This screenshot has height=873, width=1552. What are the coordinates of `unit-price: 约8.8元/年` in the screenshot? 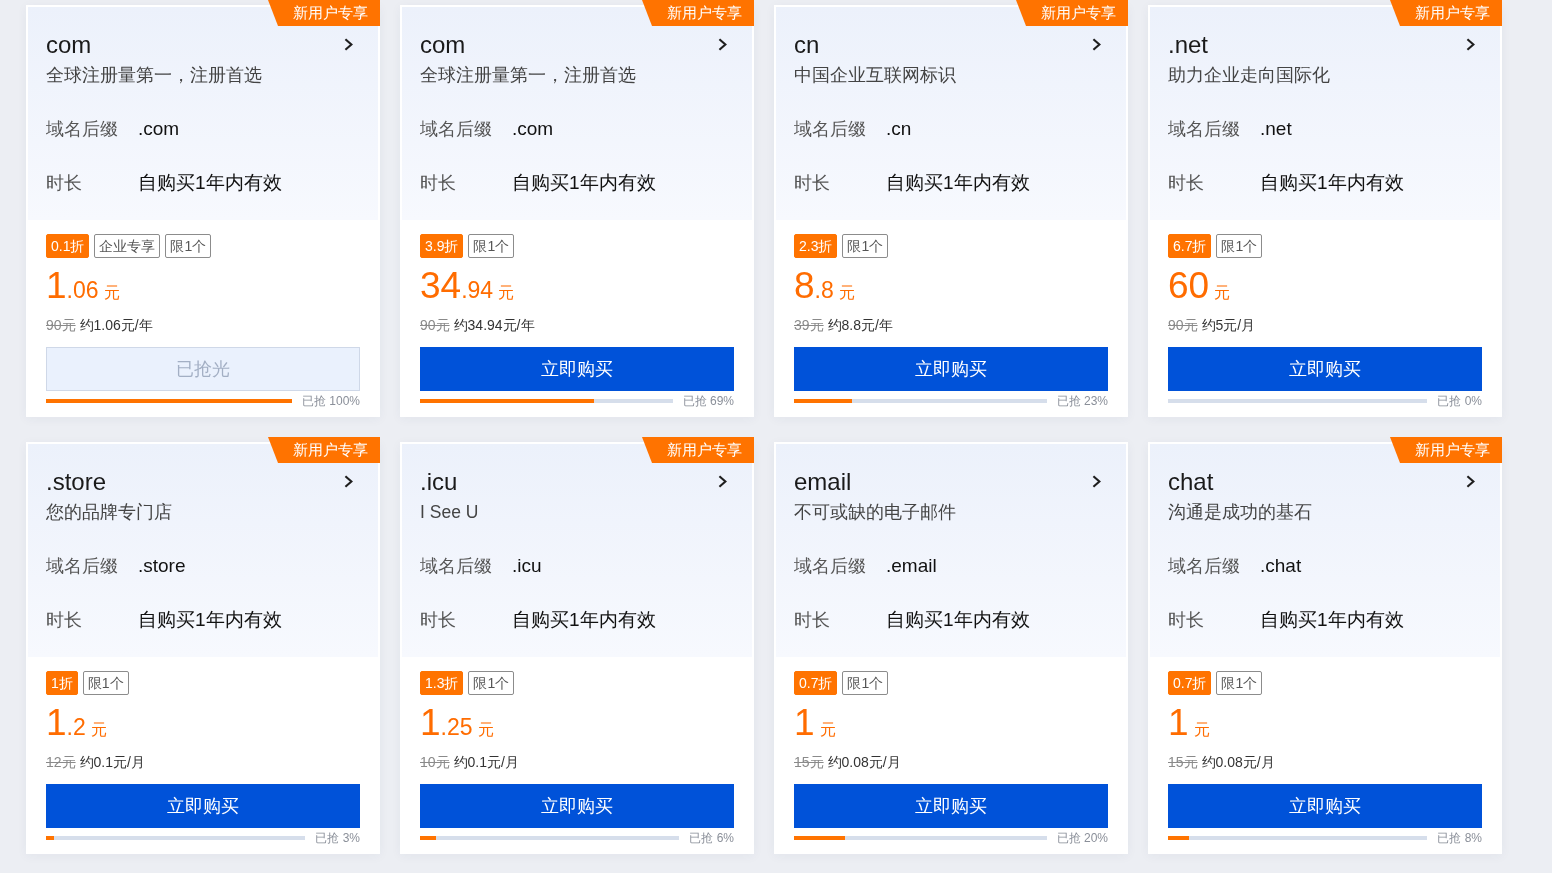 It's located at (860, 325).